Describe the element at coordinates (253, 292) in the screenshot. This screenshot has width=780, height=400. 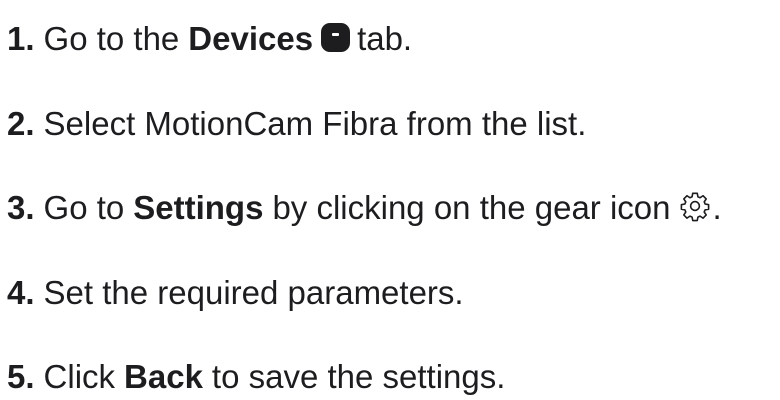
I see `step-text: Set the required parameters.` at that location.